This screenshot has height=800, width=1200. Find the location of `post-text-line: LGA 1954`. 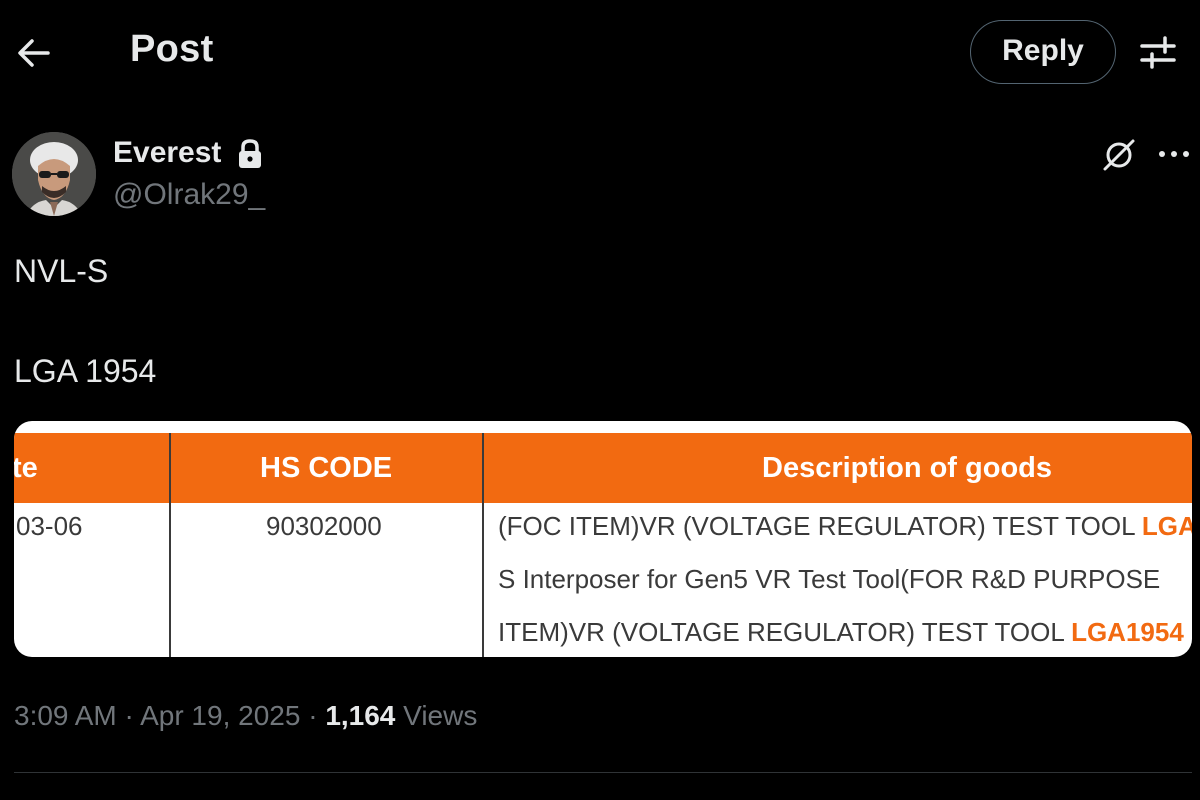

post-text-line: LGA 1954 is located at coordinates (85, 371).